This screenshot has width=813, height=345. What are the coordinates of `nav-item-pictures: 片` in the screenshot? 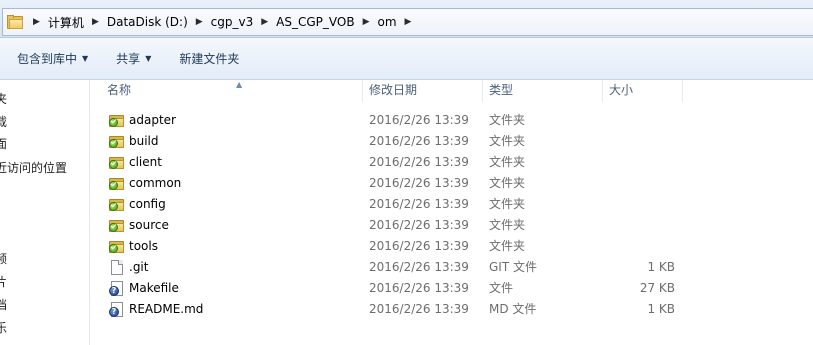 It's located at (3, 281).